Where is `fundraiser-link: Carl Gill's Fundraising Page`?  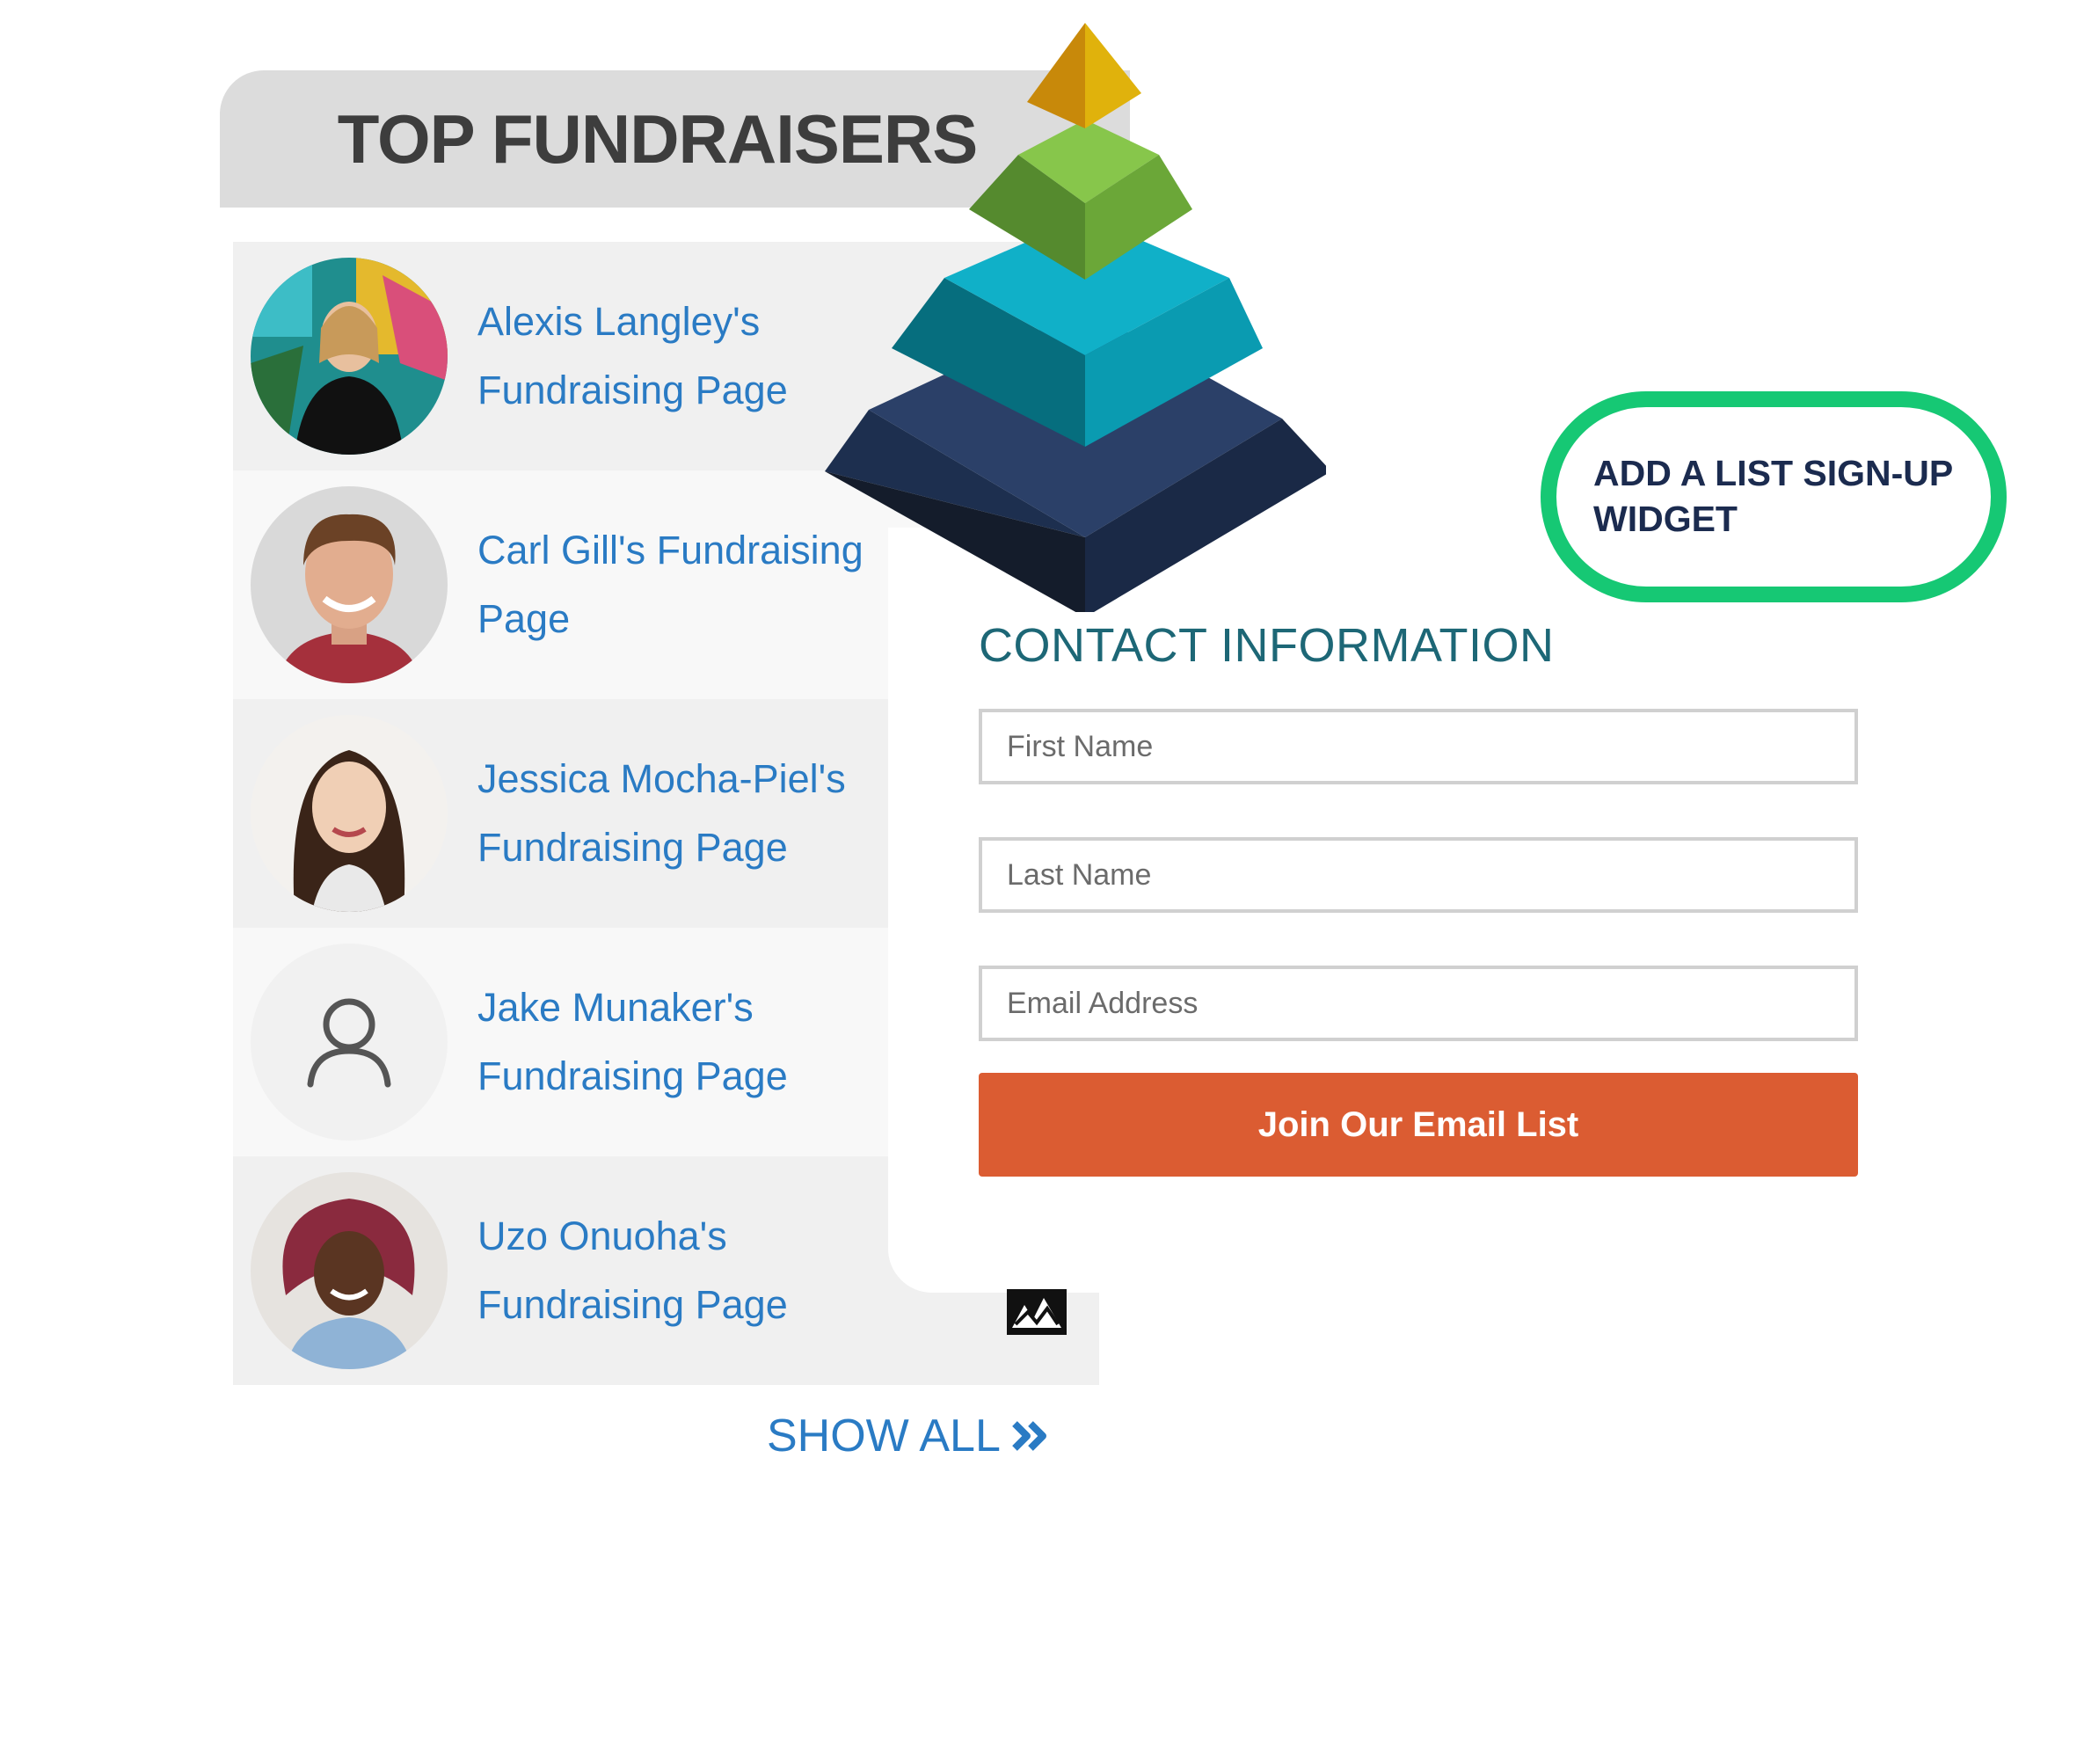
fundraiser-link: Carl Gill's Fundraising Page is located at coordinates (679, 584).